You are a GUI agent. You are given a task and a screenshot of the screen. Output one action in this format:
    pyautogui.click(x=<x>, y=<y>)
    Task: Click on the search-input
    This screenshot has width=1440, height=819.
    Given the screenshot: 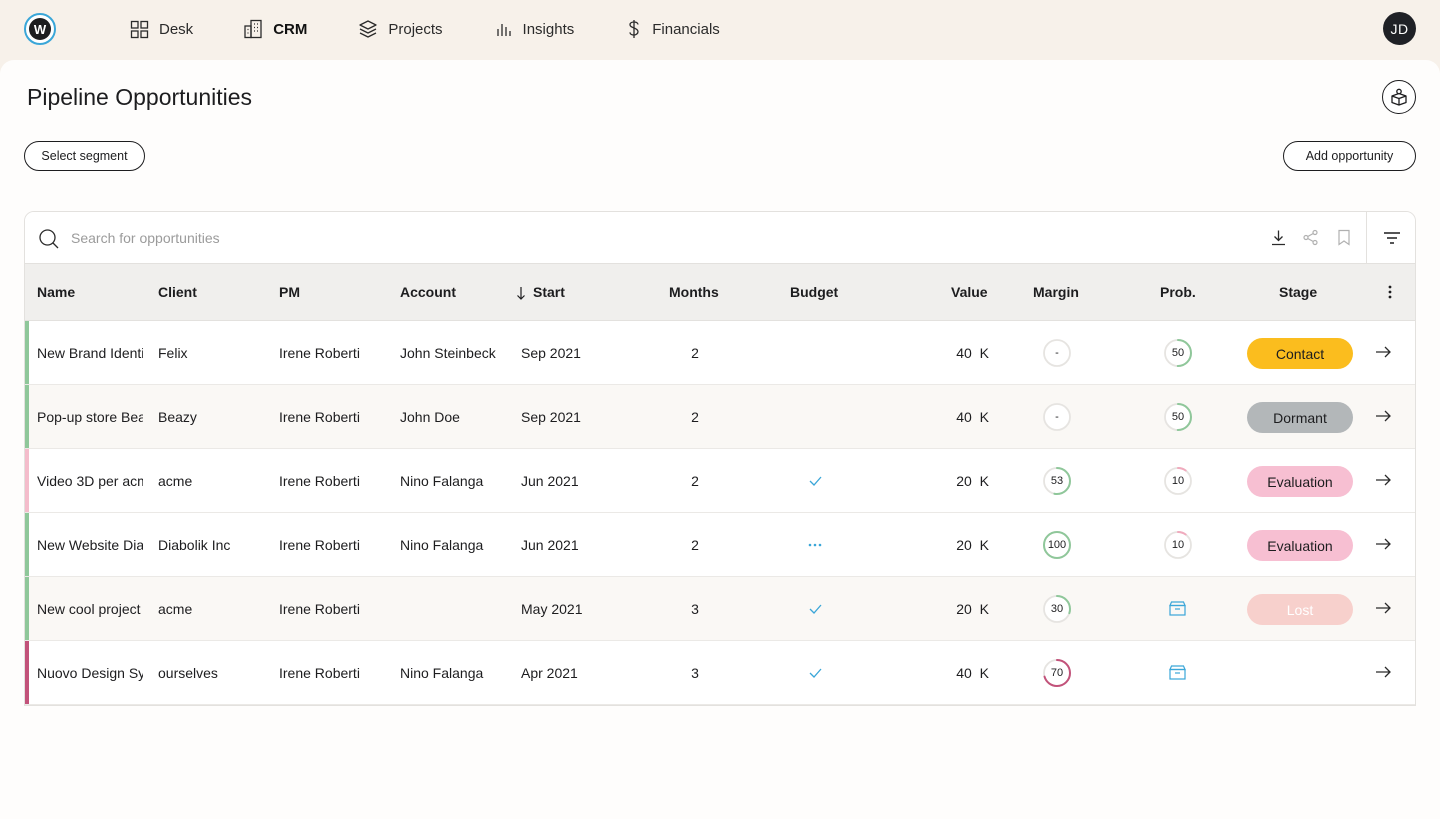 What is the action you would take?
    pyautogui.click(x=371, y=238)
    